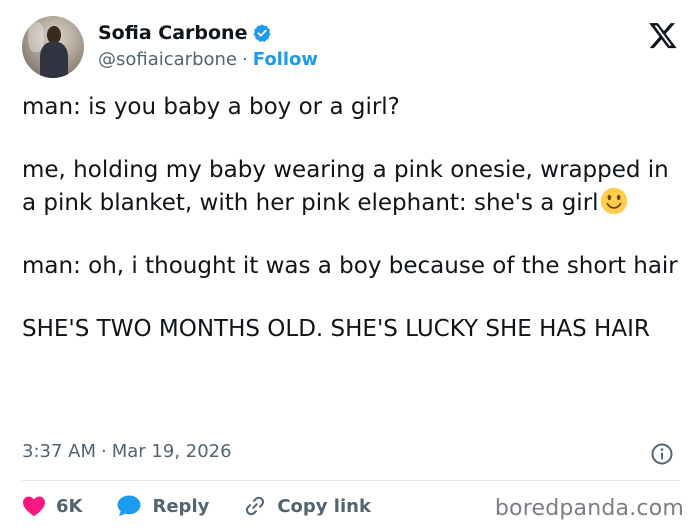 This screenshot has height=532, width=700. Describe the element at coordinates (54, 60) in the screenshot. I see `avatar-figure-body` at that location.